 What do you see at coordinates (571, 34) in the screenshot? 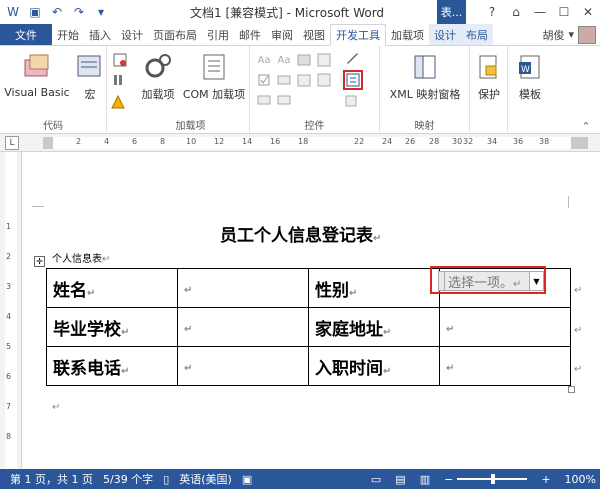
I see `user-account: 胡俊 ▾` at bounding box center [571, 34].